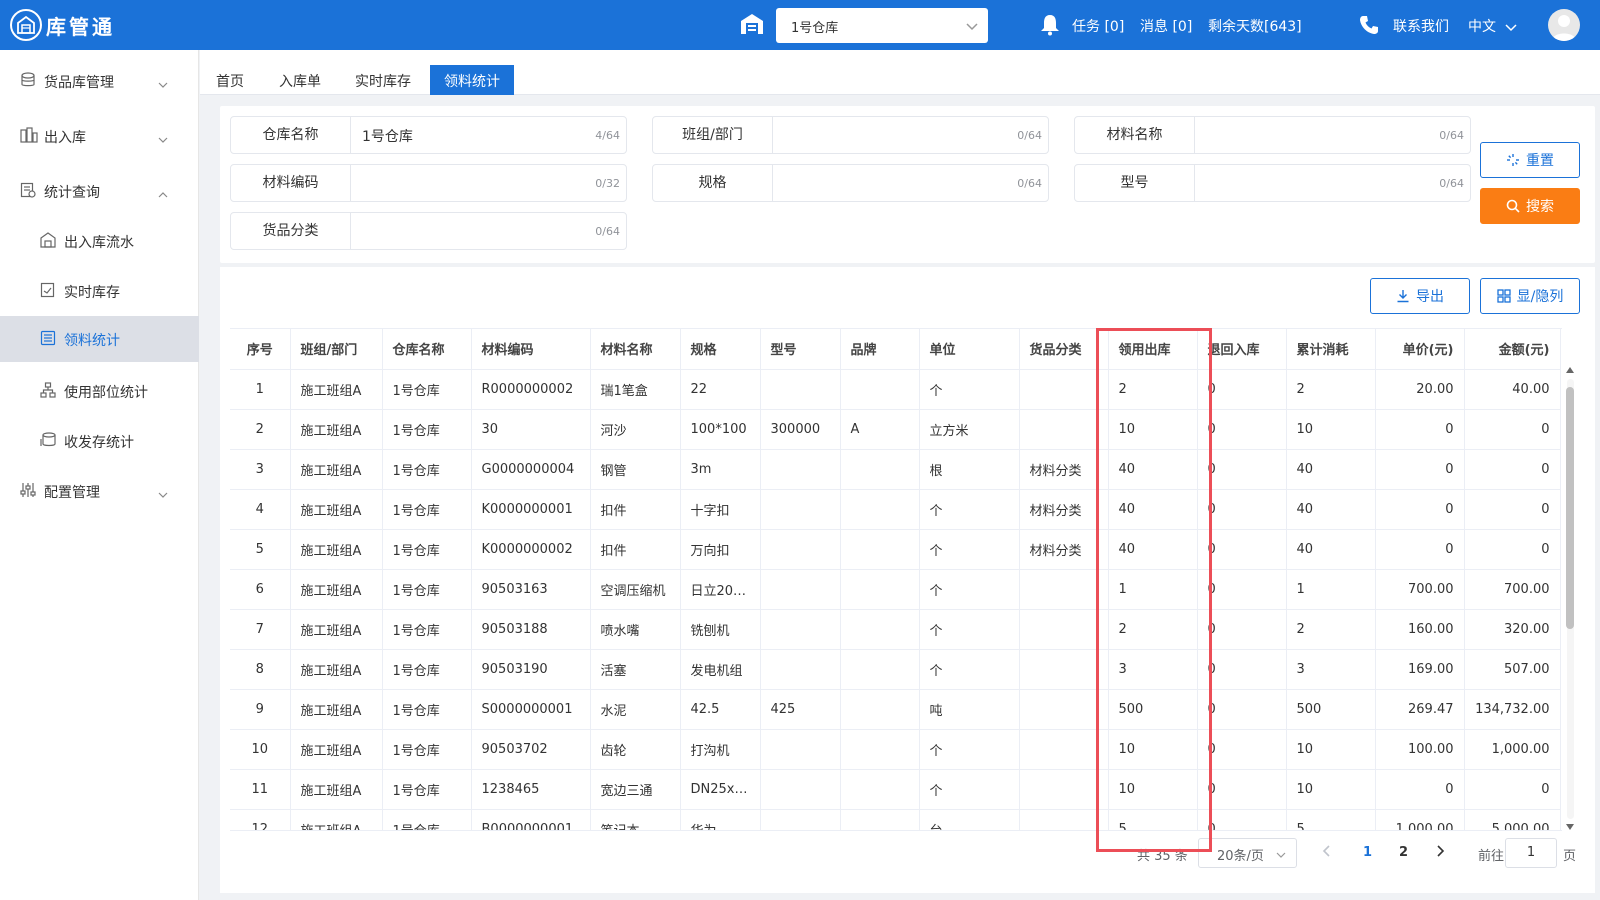 Image resolution: width=1600 pixels, height=900 pixels. Describe the element at coordinates (800, 349) in the screenshot. I see `column-header: 型号` at that location.